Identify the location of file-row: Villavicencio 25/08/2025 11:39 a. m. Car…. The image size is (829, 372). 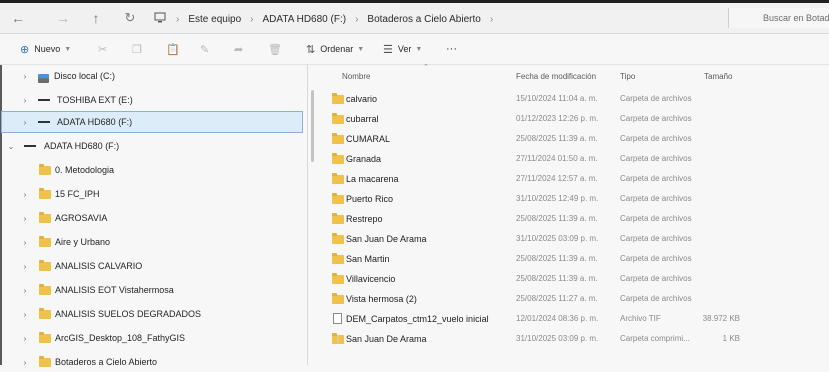
(570, 280).